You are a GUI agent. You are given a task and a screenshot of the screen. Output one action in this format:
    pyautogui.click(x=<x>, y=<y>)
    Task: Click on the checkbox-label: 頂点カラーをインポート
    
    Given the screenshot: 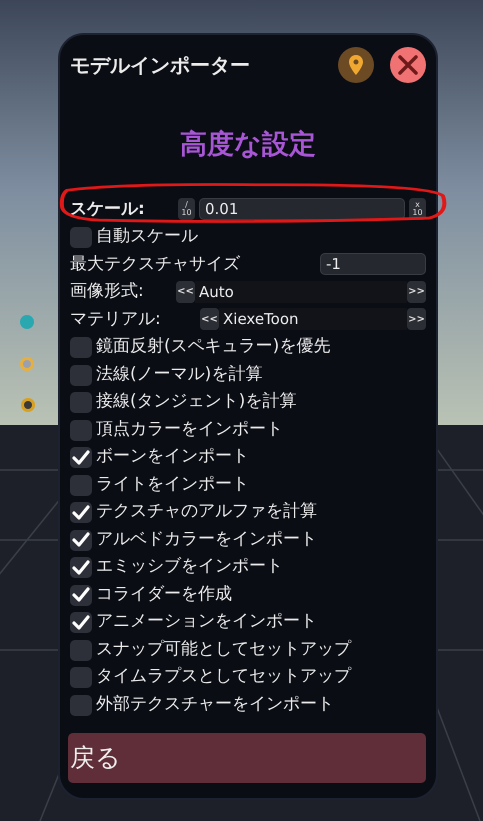 What is the action you would take?
    pyautogui.click(x=189, y=429)
    